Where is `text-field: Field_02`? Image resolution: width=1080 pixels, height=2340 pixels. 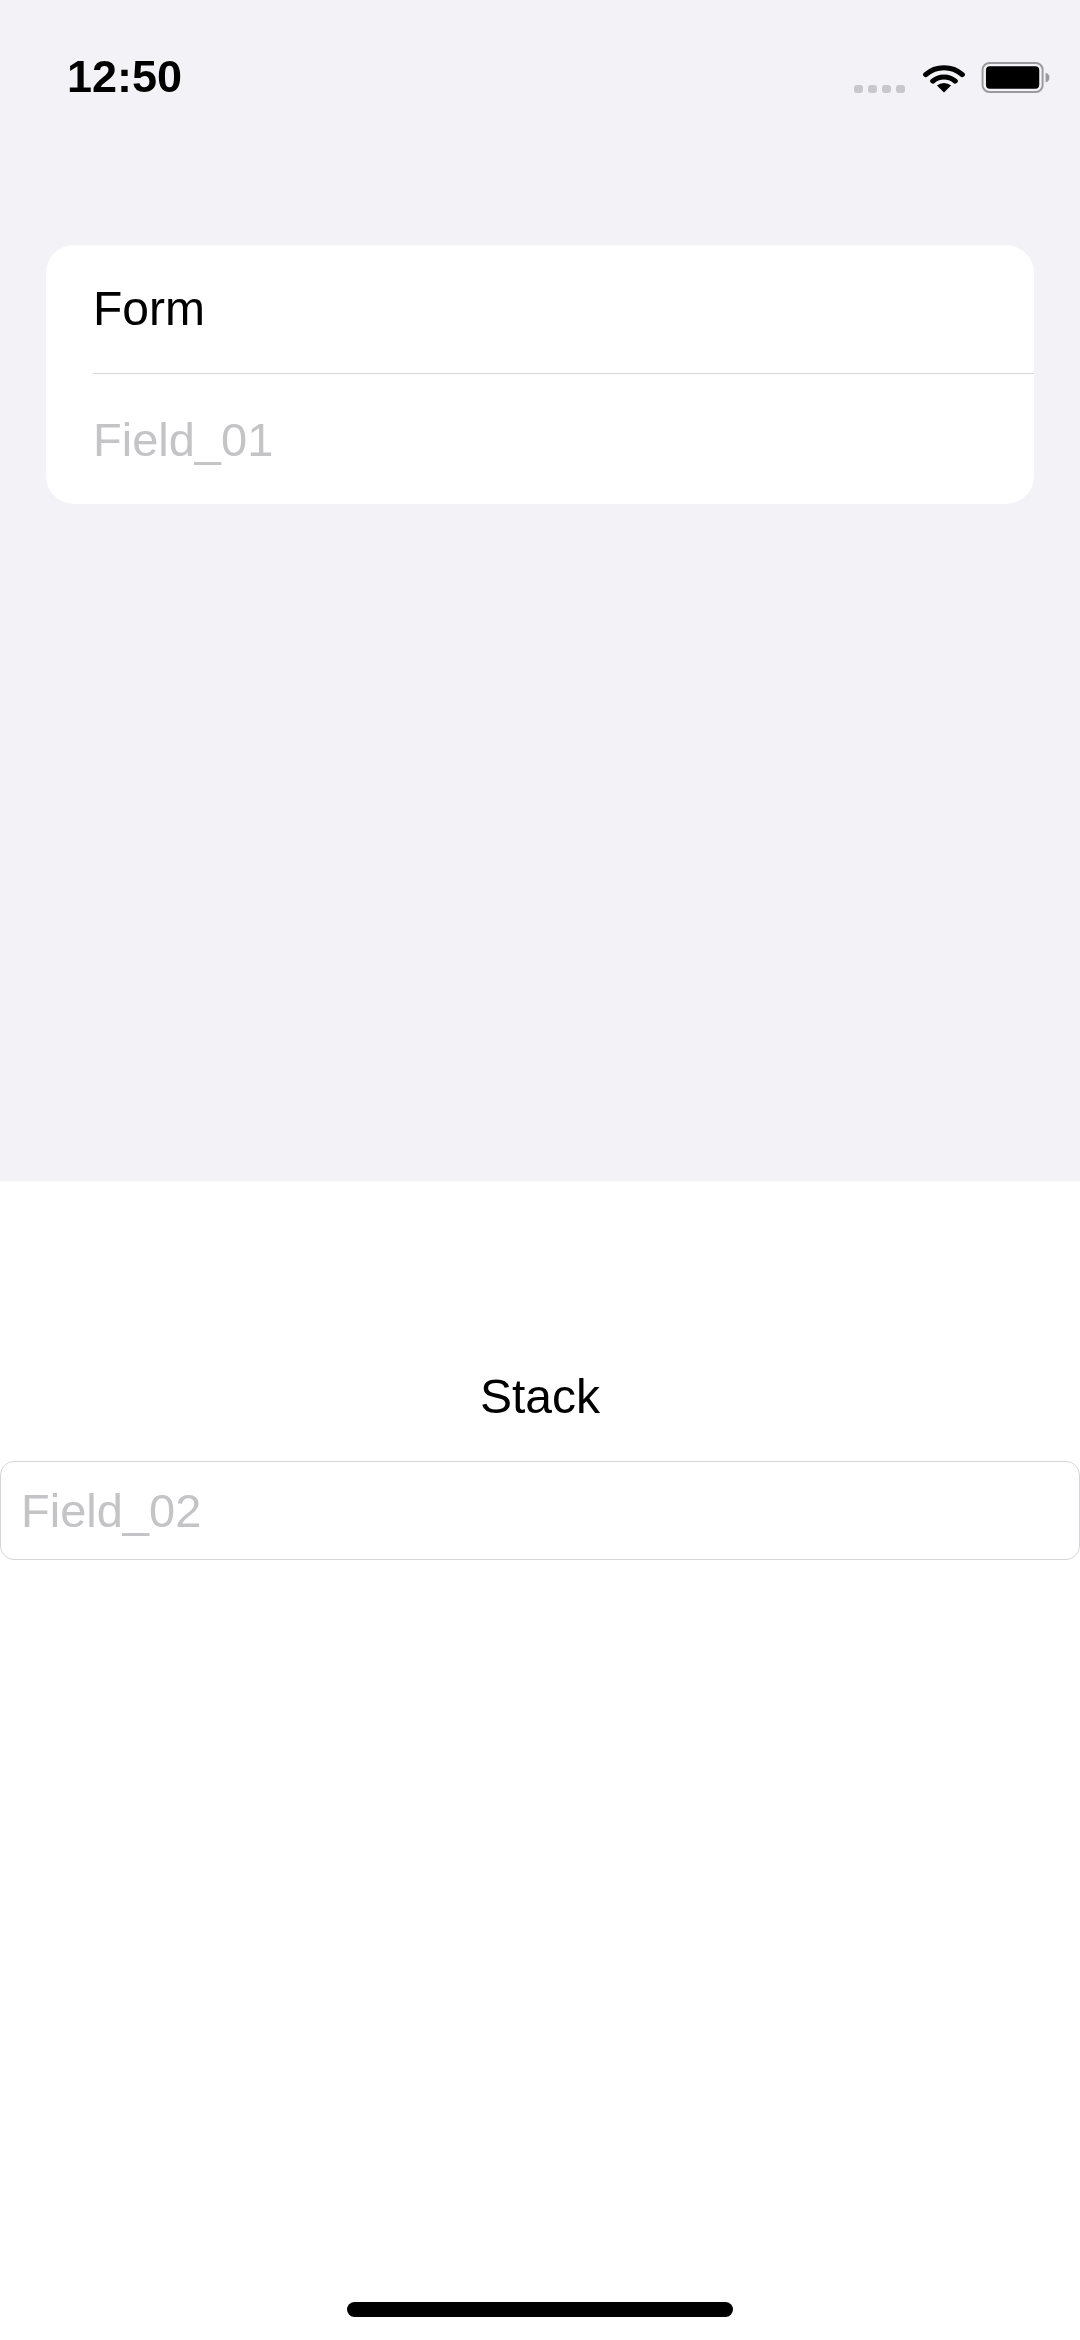
text-field: Field_02 is located at coordinates (540, 1510).